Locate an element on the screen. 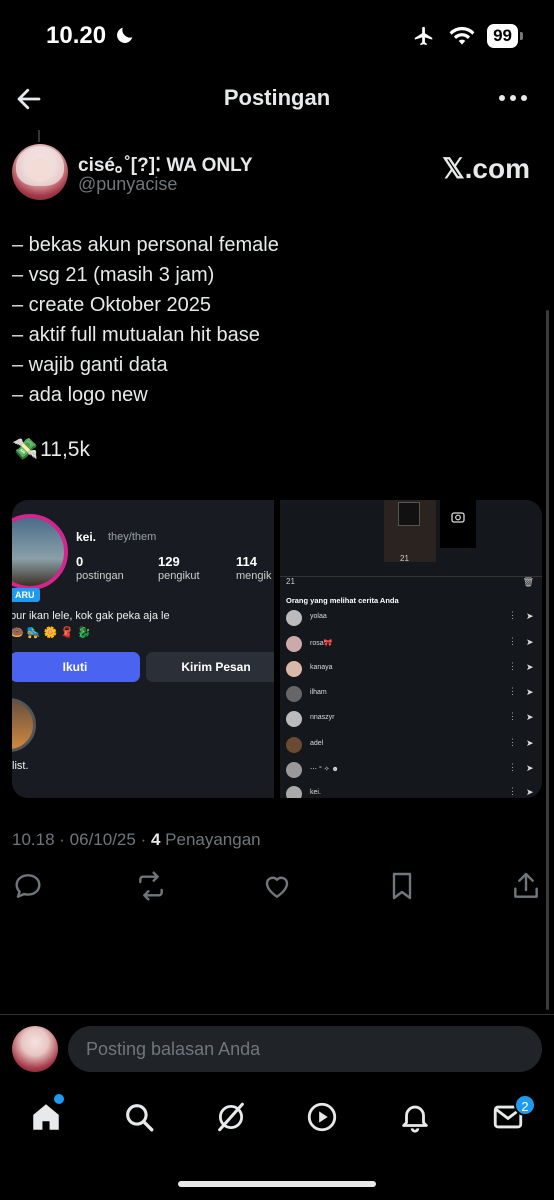 The height and width of the screenshot is (1200, 554). profile-avatar is located at coordinates (40, 552).